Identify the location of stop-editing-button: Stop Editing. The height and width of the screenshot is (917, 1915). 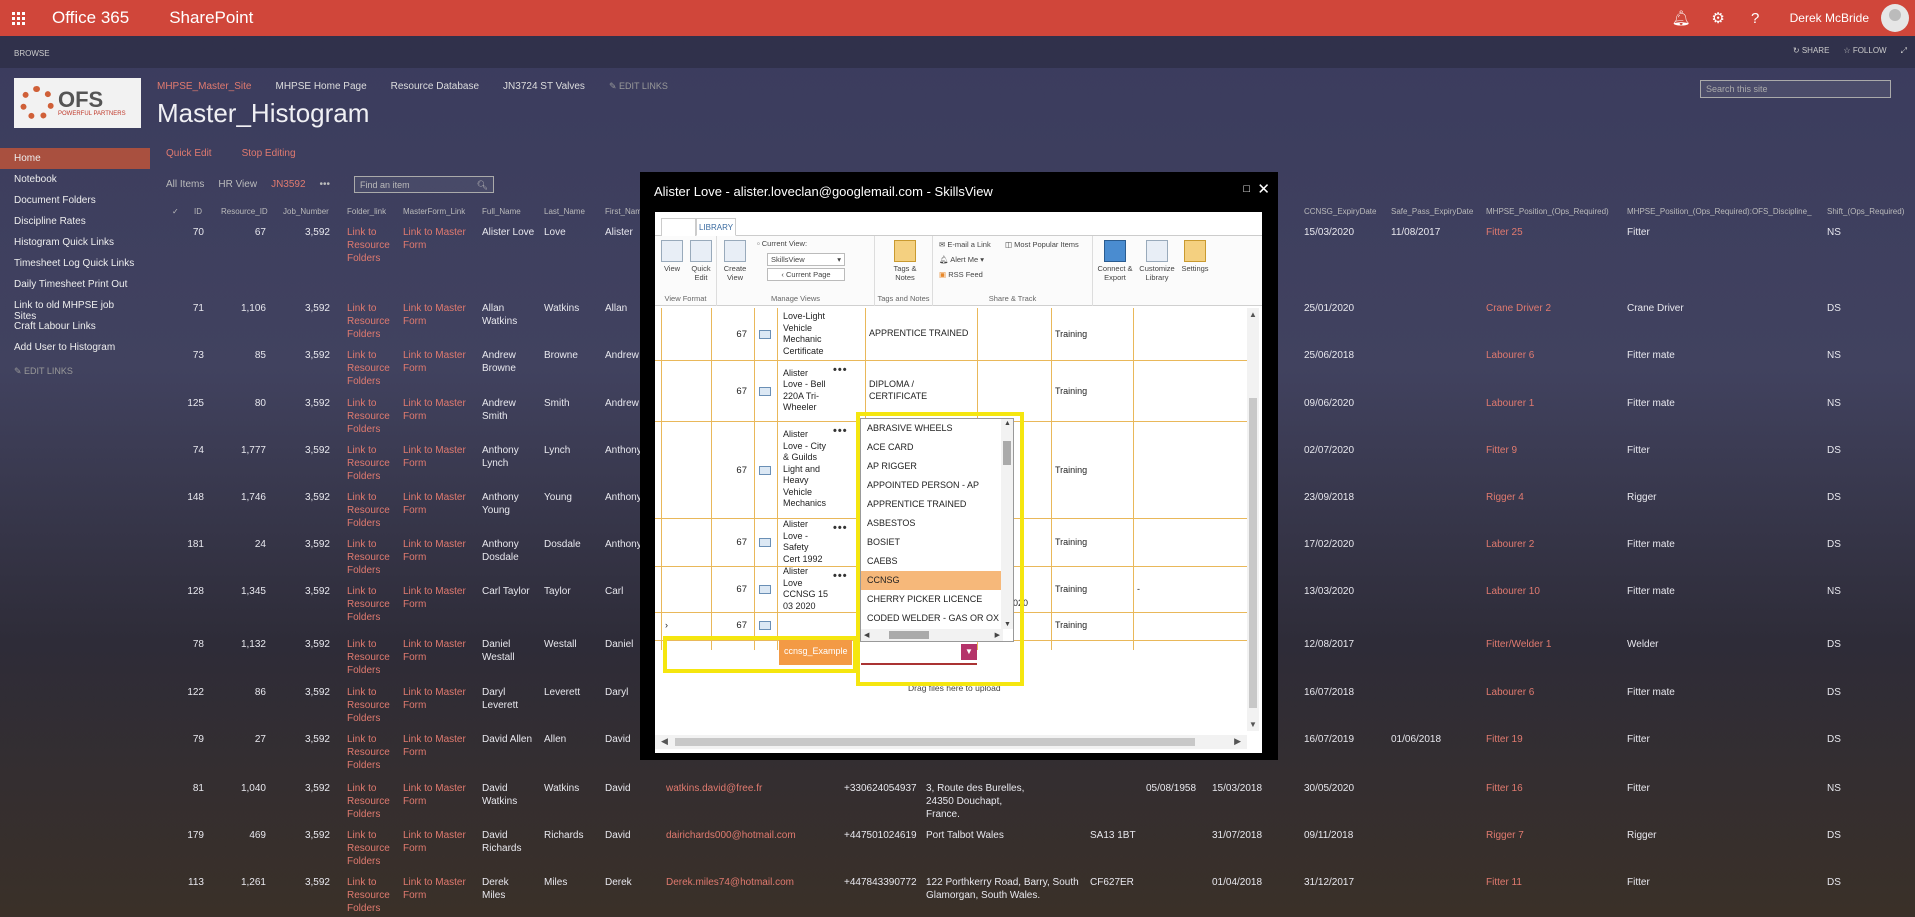
(269, 153).